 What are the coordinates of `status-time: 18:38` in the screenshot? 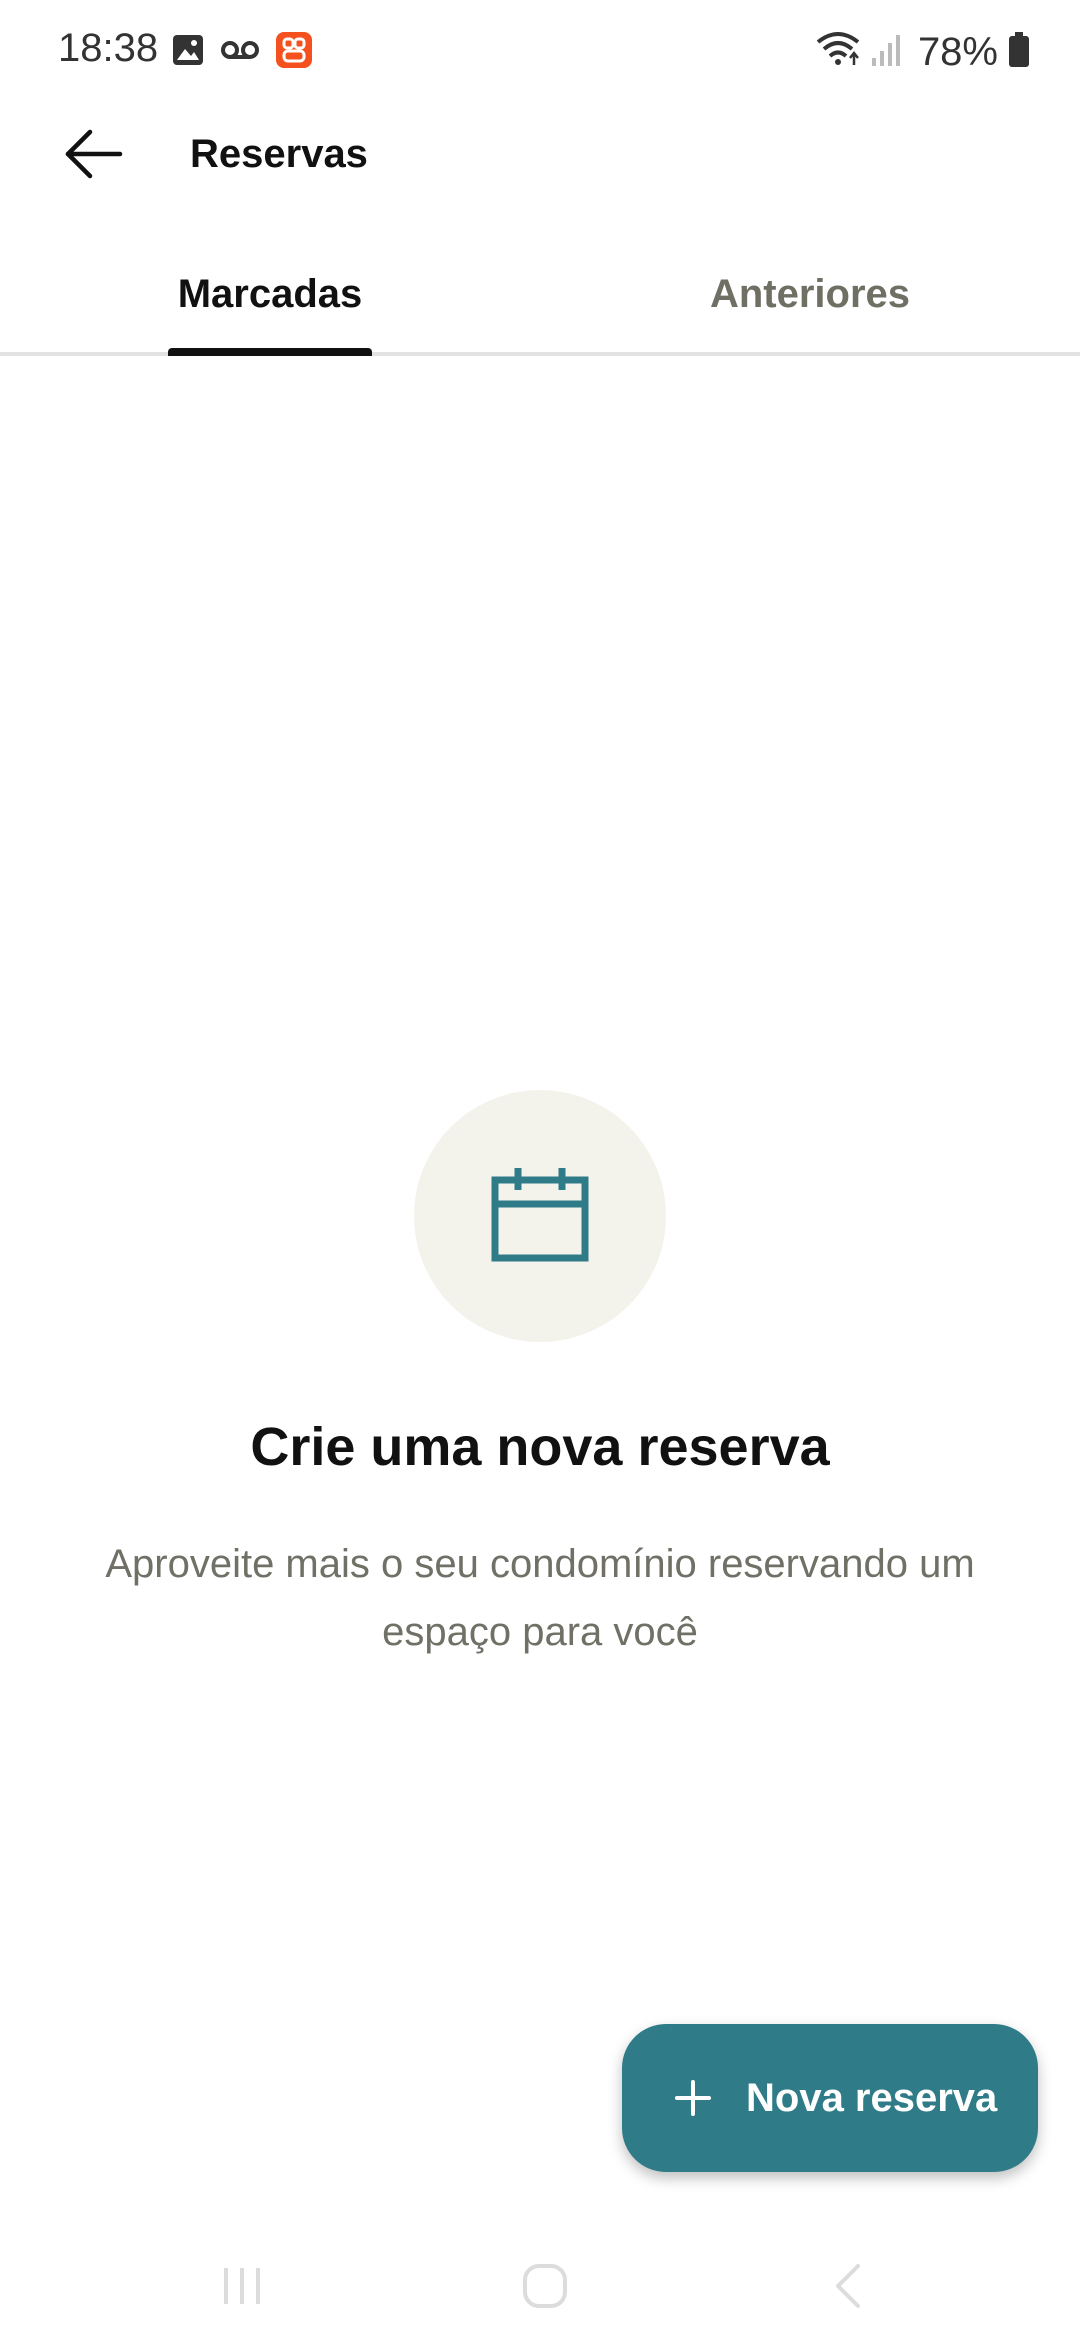 It's located at (108, 48).